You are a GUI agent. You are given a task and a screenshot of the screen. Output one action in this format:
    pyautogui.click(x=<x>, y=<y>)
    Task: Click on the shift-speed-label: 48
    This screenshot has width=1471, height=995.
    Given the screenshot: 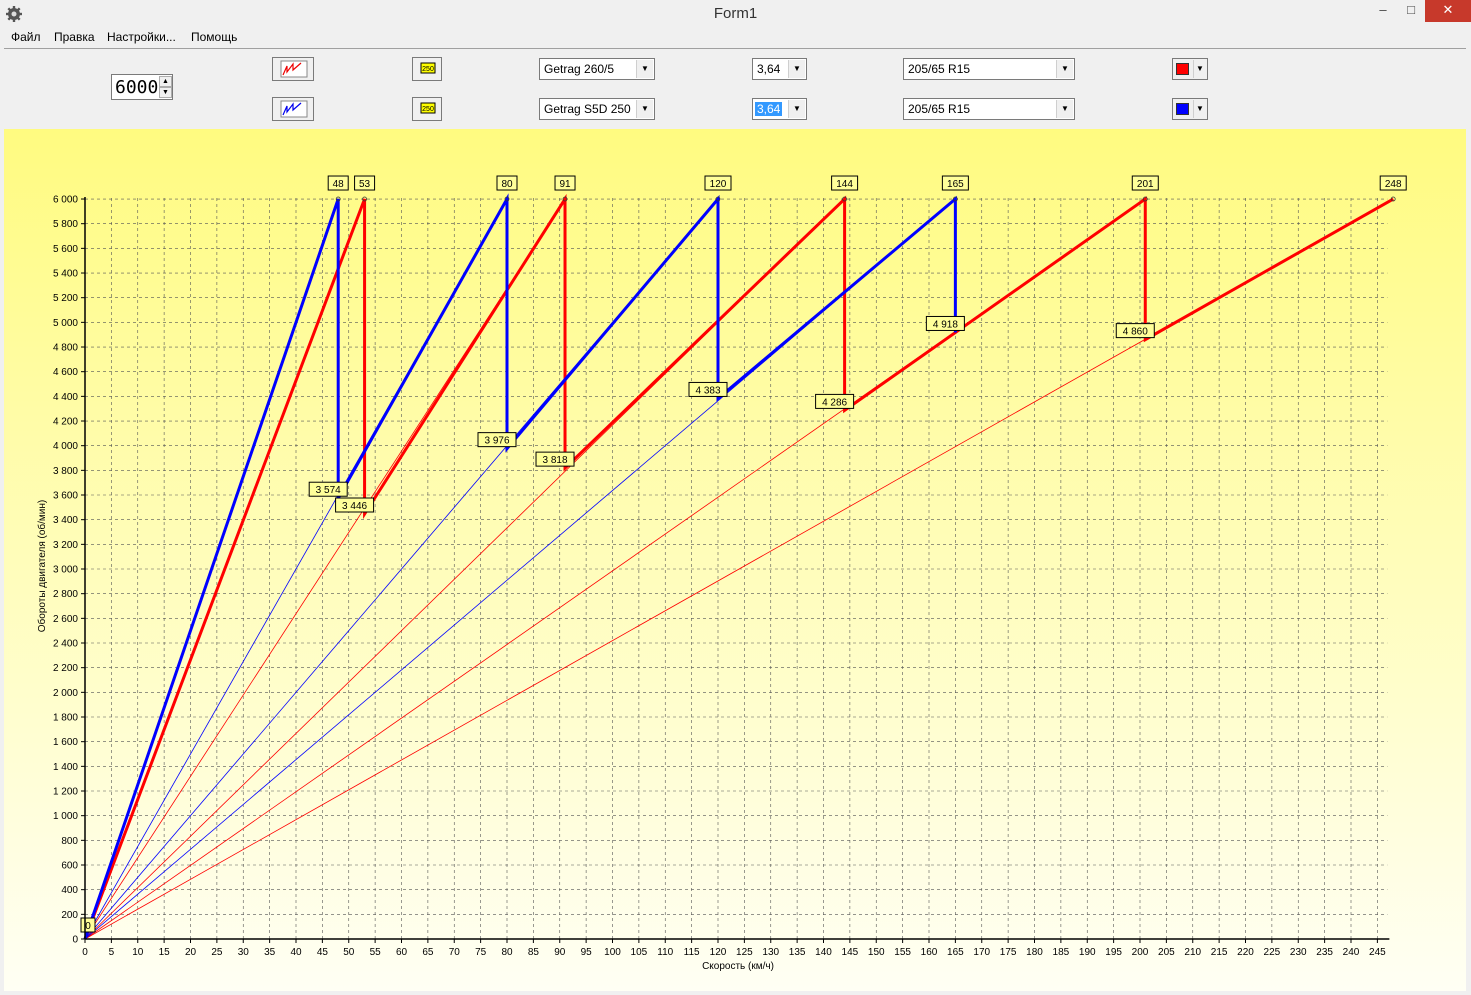 What is the action you would take?
    pyautogui.click(x=338, y=183)
    